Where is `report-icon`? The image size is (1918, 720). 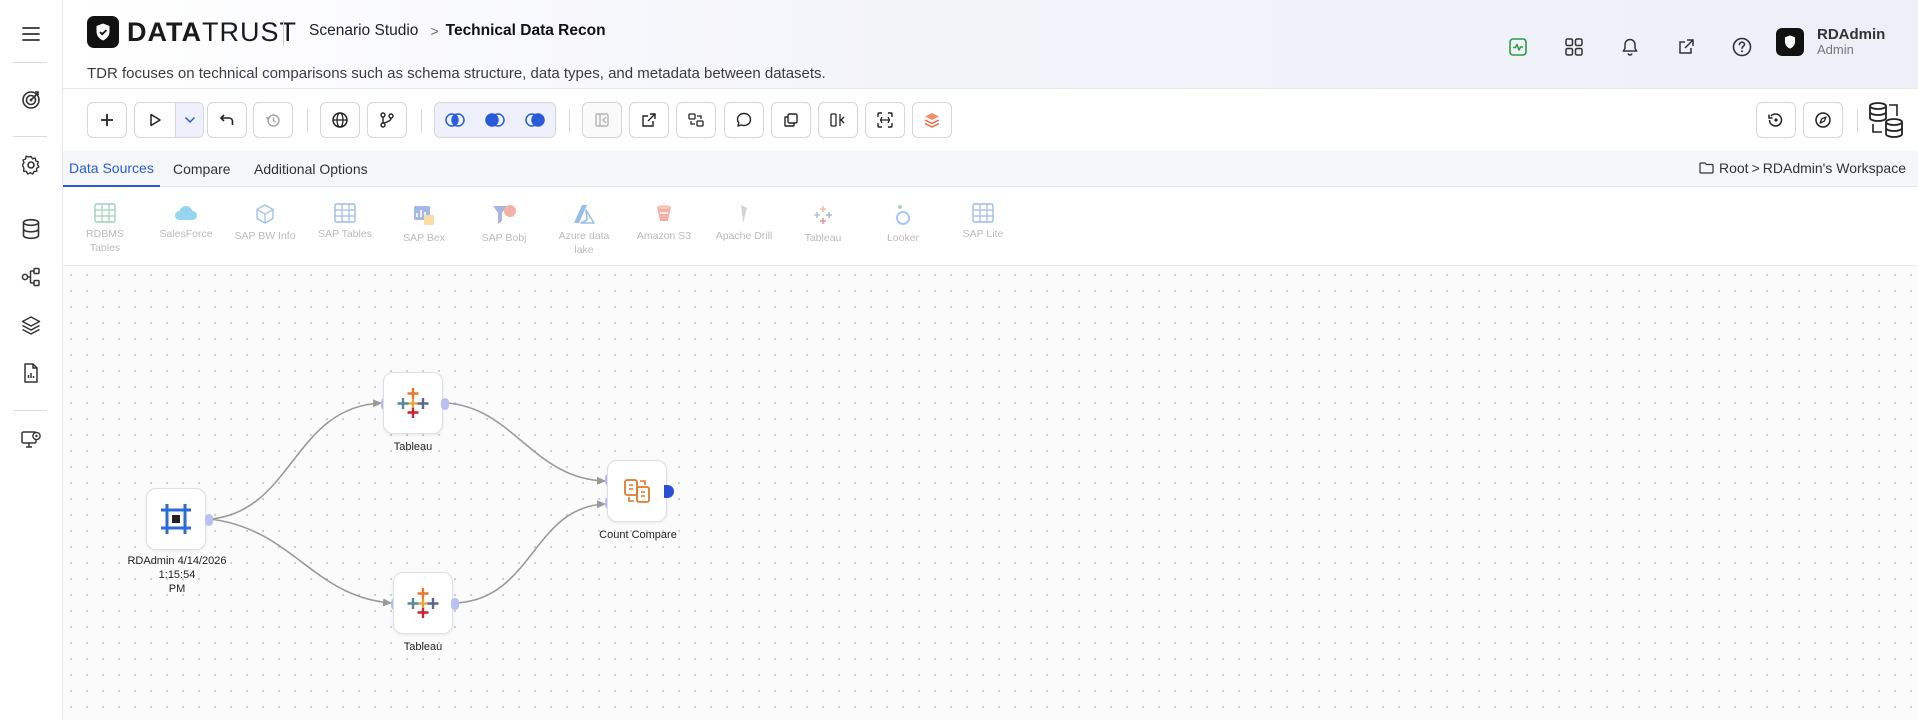
report-icon is located at coordinates (31, 373).